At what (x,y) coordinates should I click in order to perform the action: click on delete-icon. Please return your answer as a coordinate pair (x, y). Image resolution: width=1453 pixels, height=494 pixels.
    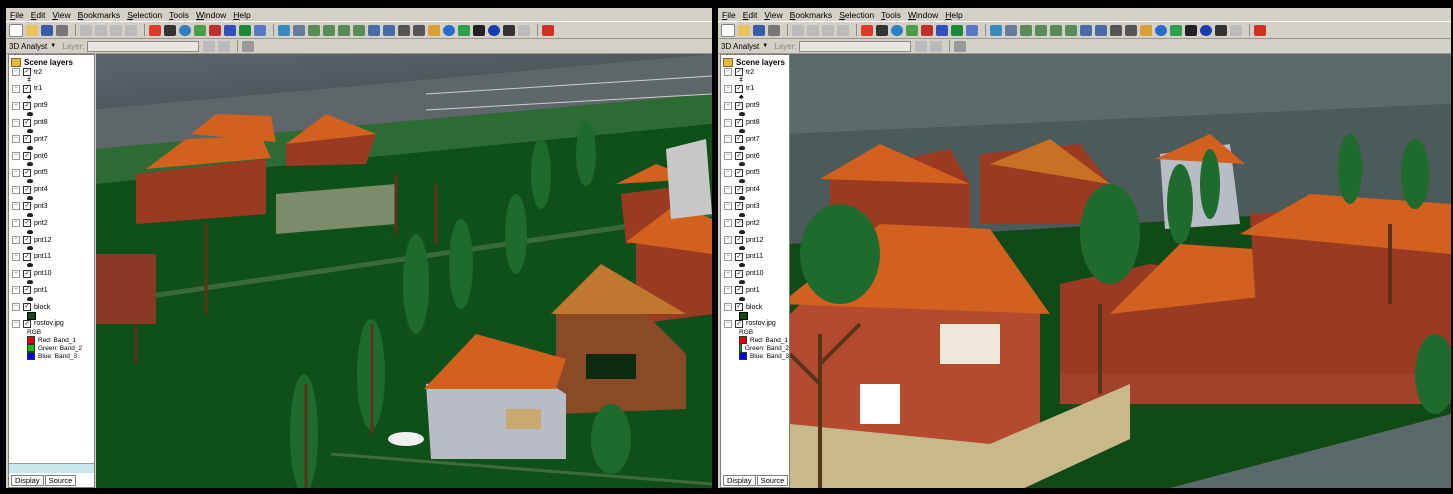
    Looking at the image, I should click on (131, 30).